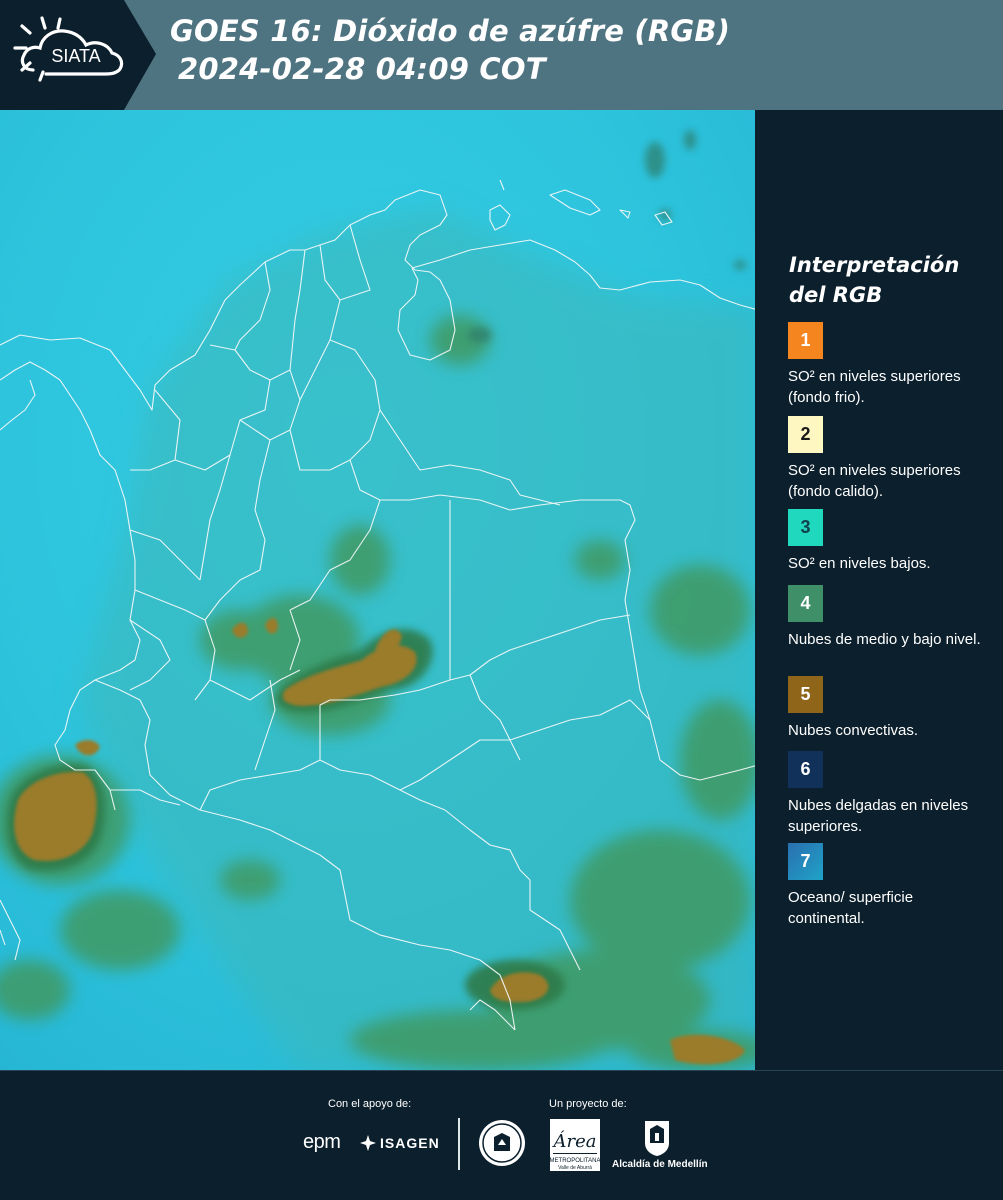  I want to click on legend-swatch-5: 5, so click(805, 694).